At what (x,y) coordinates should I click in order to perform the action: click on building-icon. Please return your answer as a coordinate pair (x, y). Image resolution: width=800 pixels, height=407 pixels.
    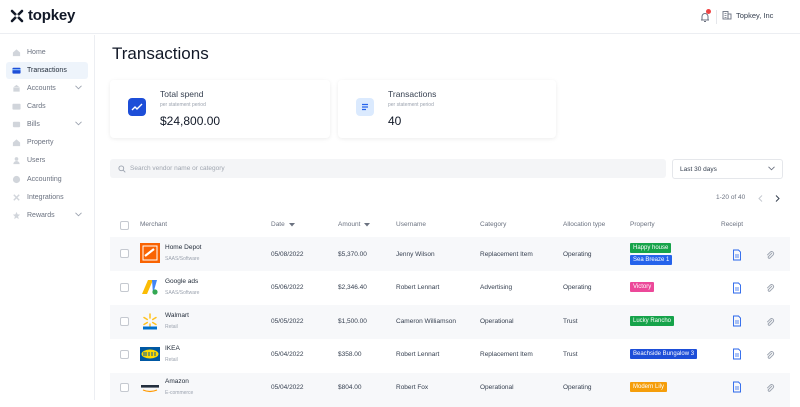
    Looking at the image, I should click on (727, 15).